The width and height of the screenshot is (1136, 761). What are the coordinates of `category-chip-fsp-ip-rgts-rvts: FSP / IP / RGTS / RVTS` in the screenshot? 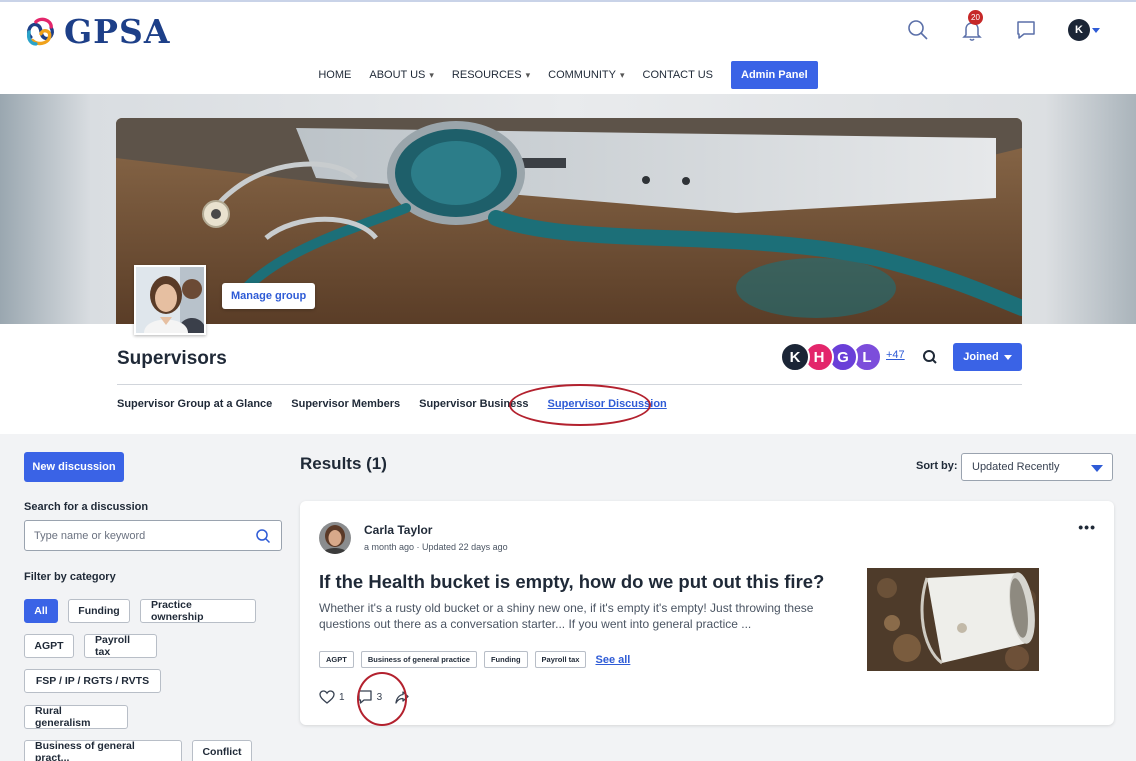 It's located at (92, 681).